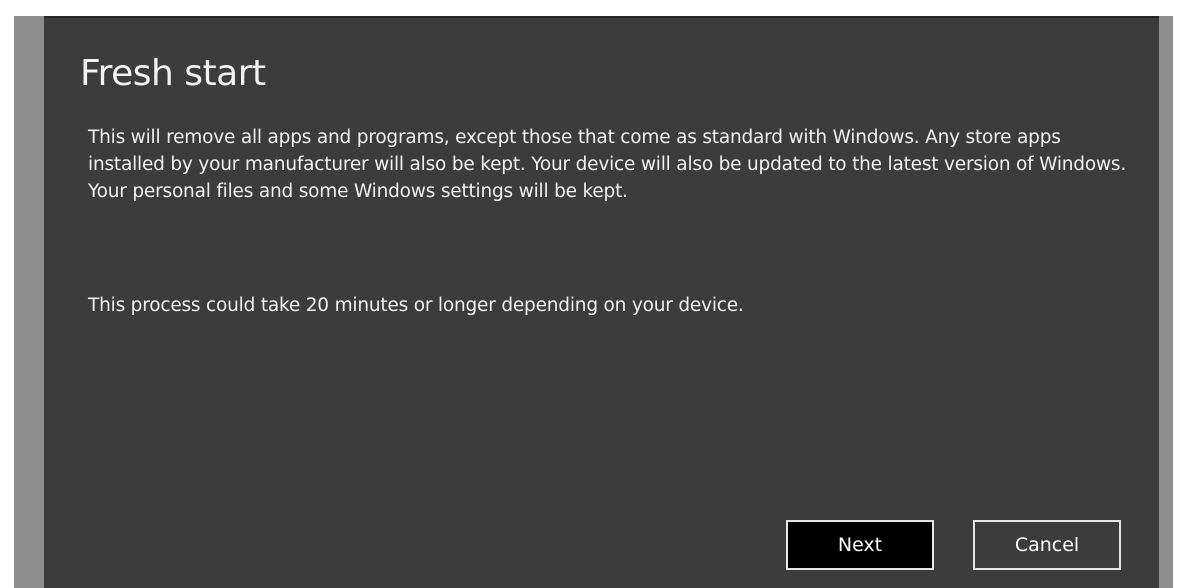 The height and width of the screenshot is (588, 1187). I want to click on dialog-title: Fresh start, so click(173, 73).